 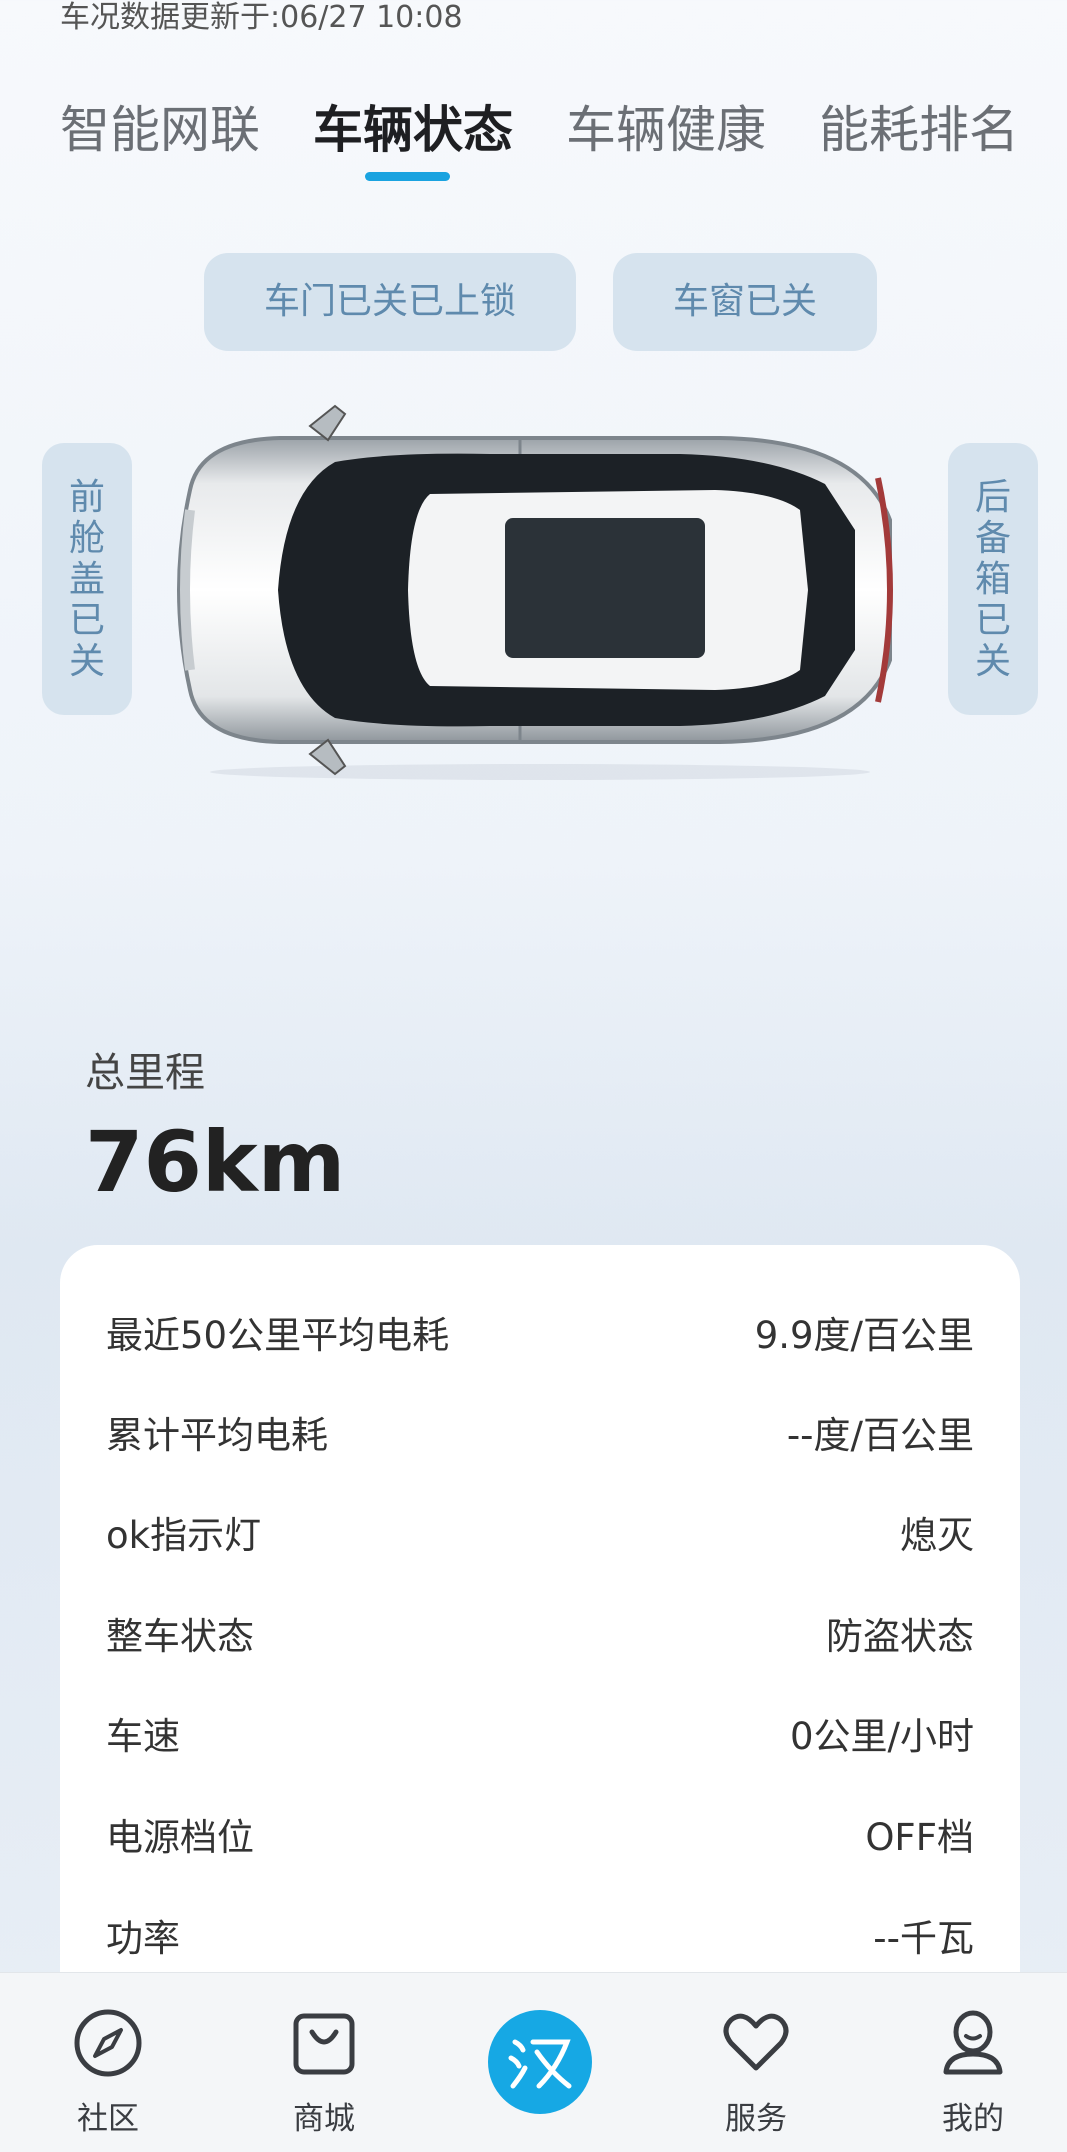 I want to click on trunk-status-pill: 后备箱已关, so click(x=993, y=579).